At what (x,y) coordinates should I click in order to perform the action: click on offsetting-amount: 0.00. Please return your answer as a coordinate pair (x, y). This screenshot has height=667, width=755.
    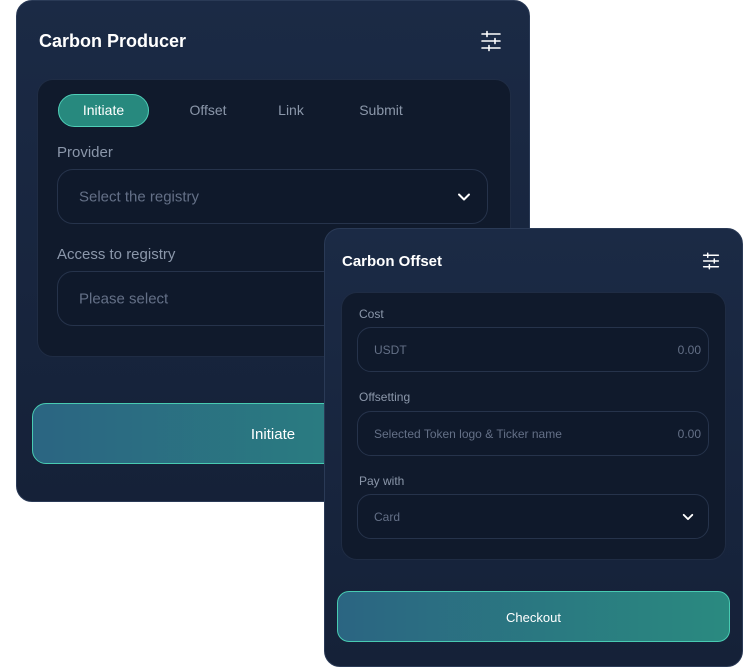
    Looking at the image, I should click on (689, 433).